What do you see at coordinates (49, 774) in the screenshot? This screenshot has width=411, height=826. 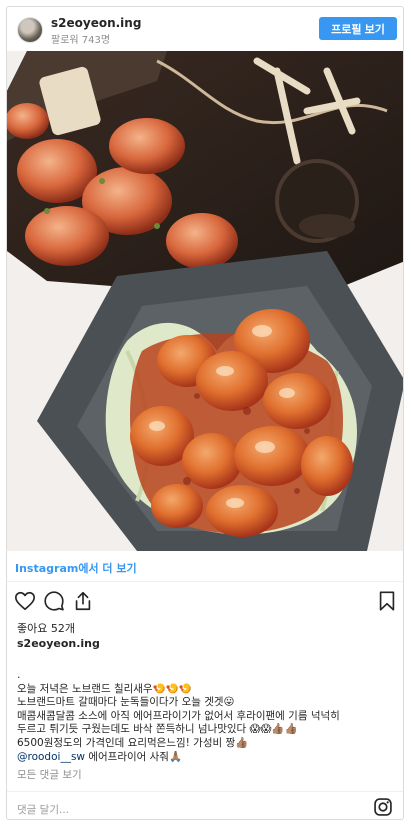 I see `view-all-comments-link: 모든 댓글 보기` at bounding box center [49, 774].